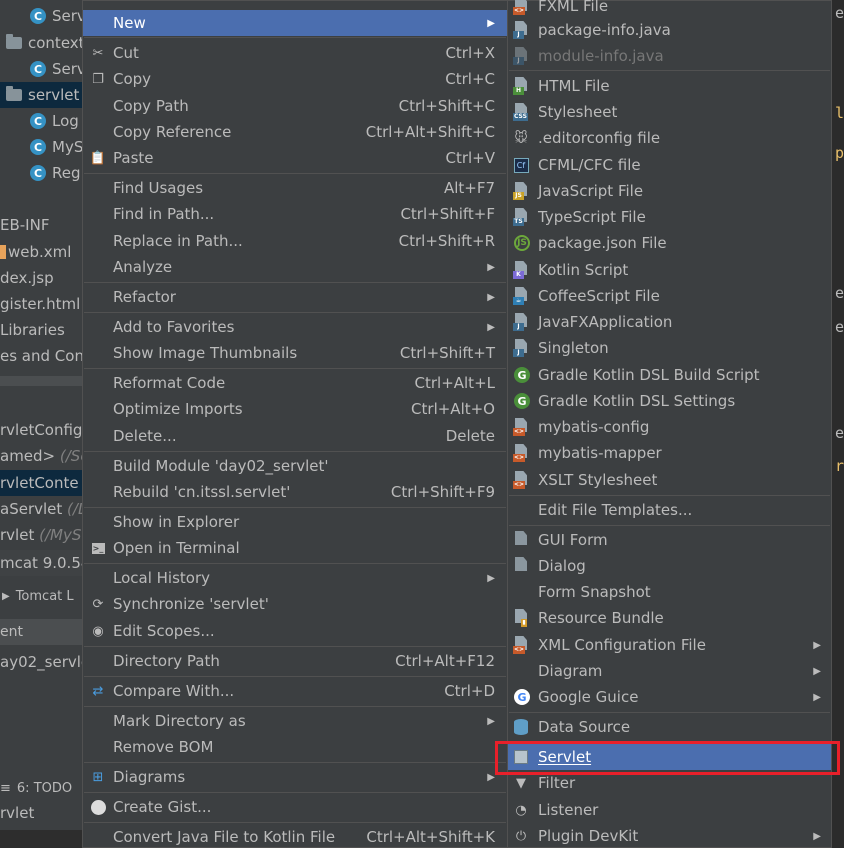 This screenshot has height=848, width=844. I want to click on menu-item-show-image-thumbnails: Show Image Thumbnails Ctrl+Shift+T, so click(295, 353).